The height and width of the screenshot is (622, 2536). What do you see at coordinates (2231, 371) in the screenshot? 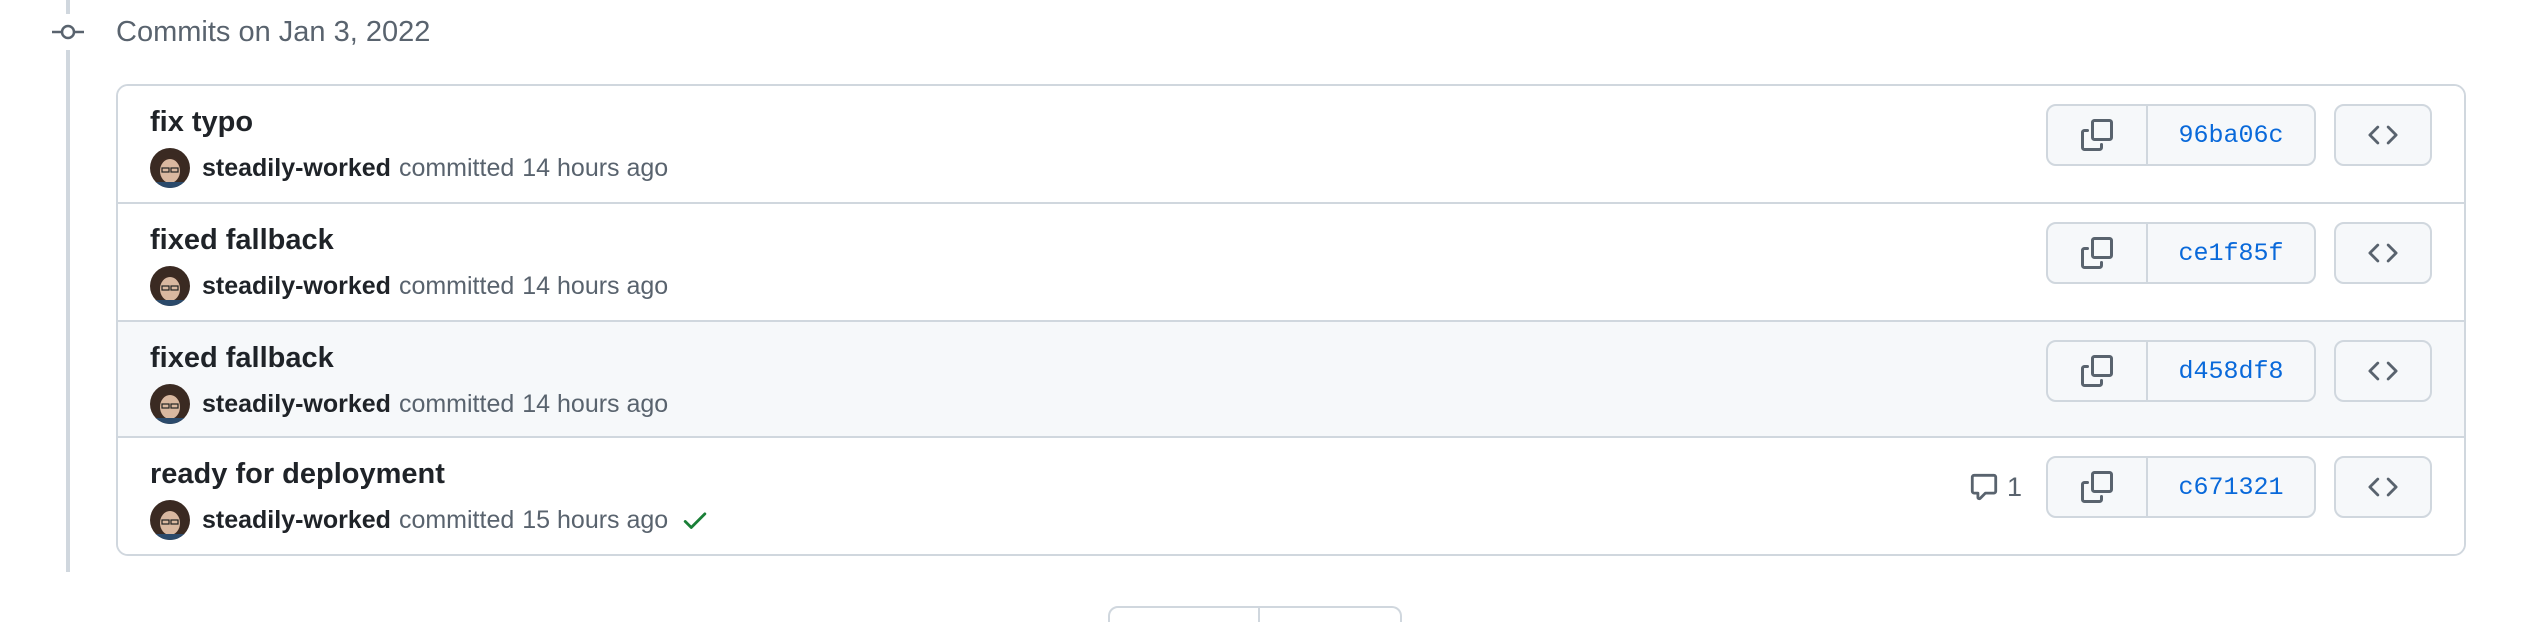
I see `commit-sha-link: d458df8` at bounding box center [2231, 371].